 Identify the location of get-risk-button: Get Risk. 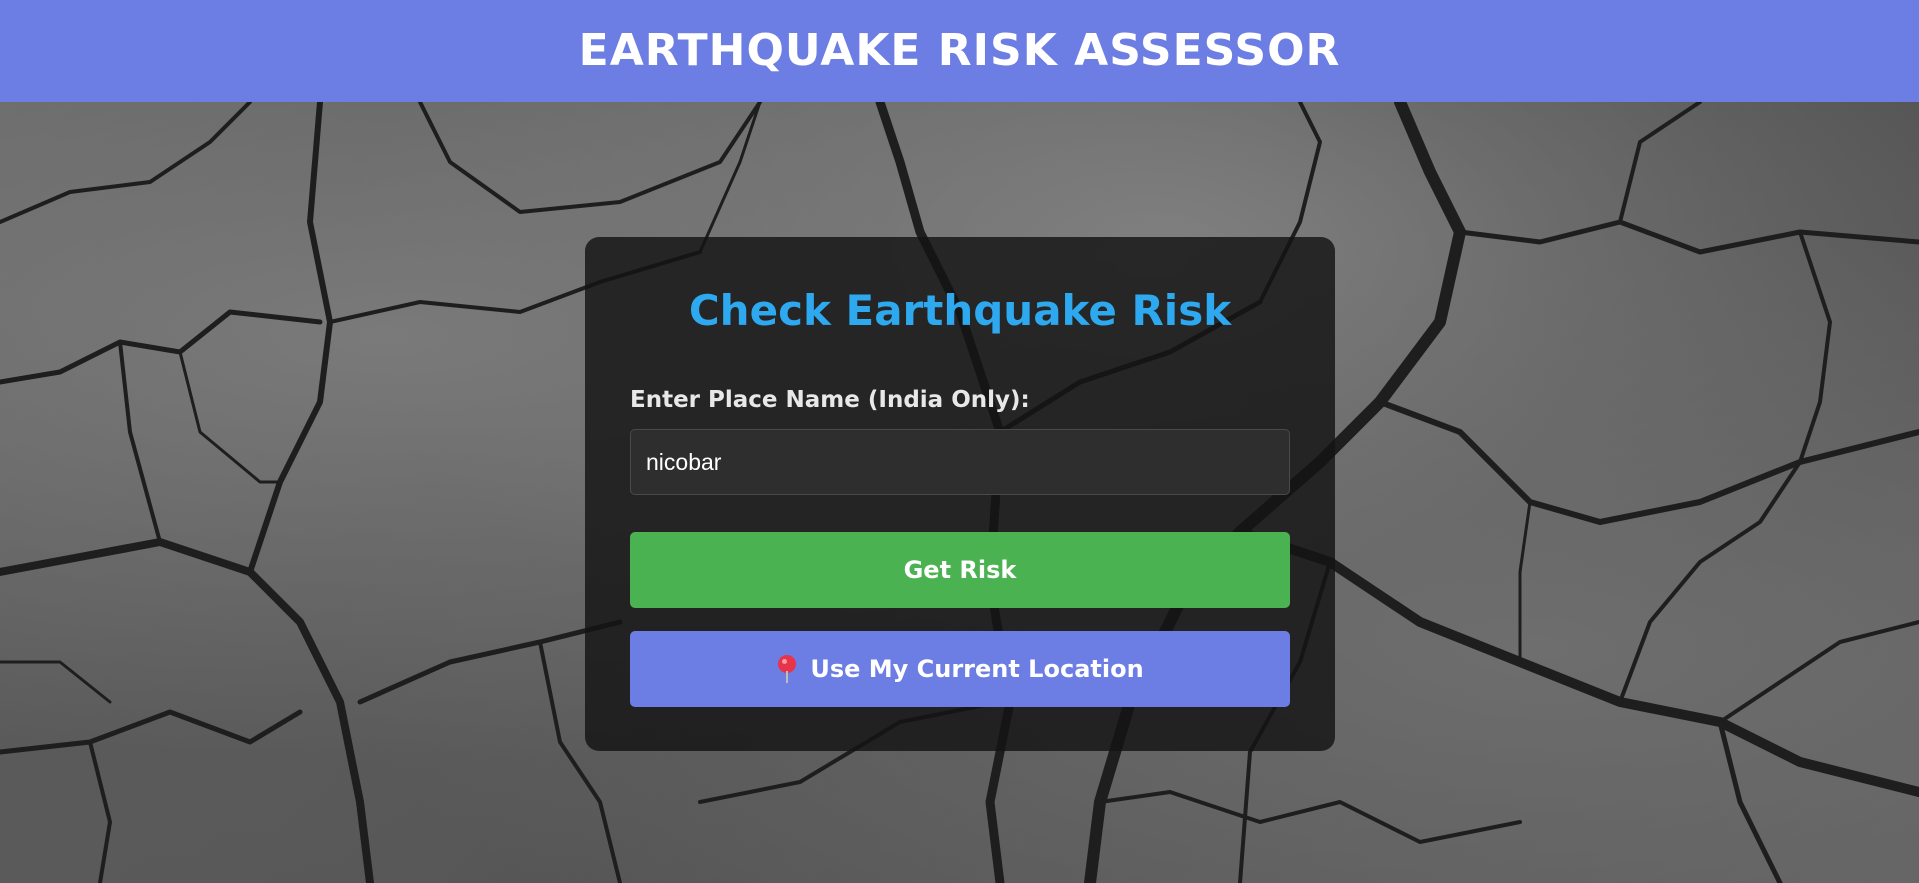
(960, 570).